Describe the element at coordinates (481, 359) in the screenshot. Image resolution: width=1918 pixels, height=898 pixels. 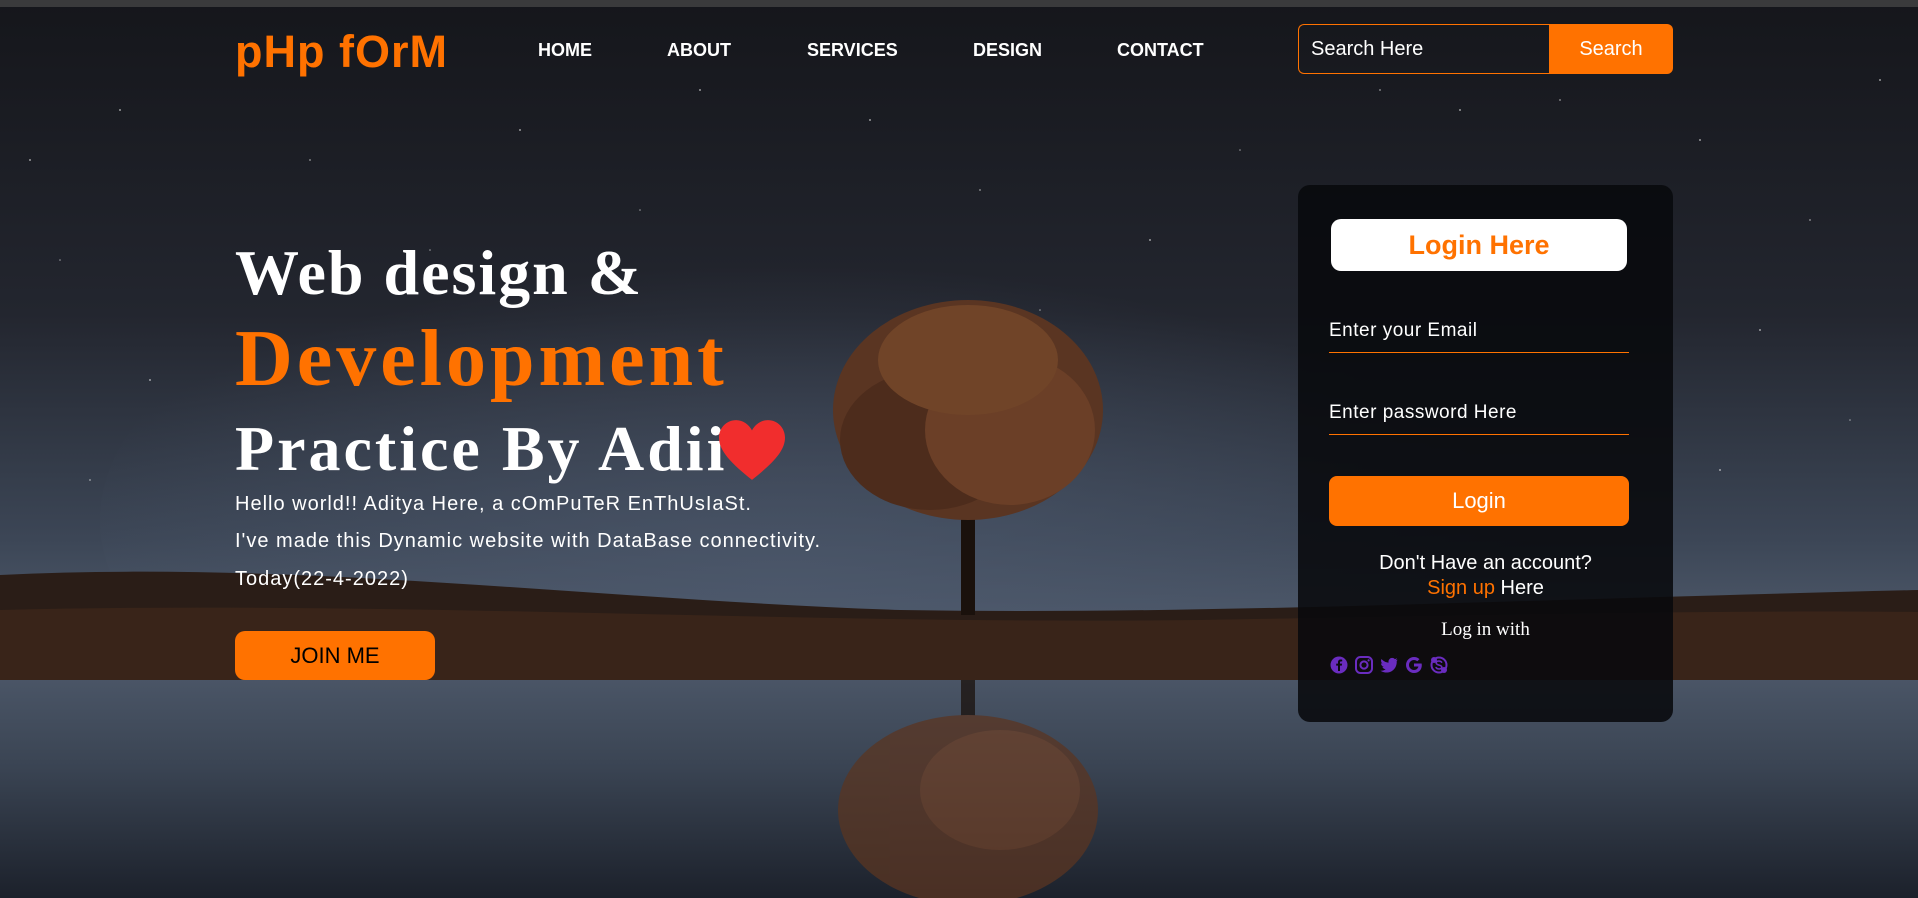
I see `hero-heading-line2: Development` at that location.